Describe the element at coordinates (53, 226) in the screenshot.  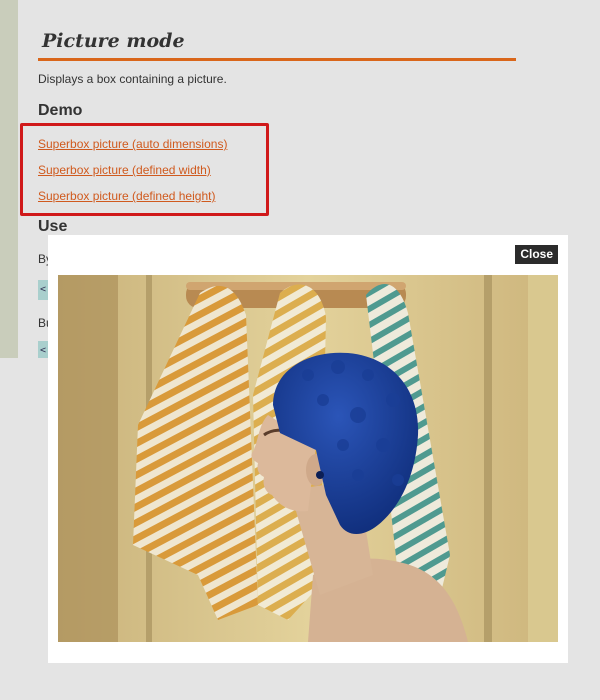
I see `use-heading: Use` at that location.